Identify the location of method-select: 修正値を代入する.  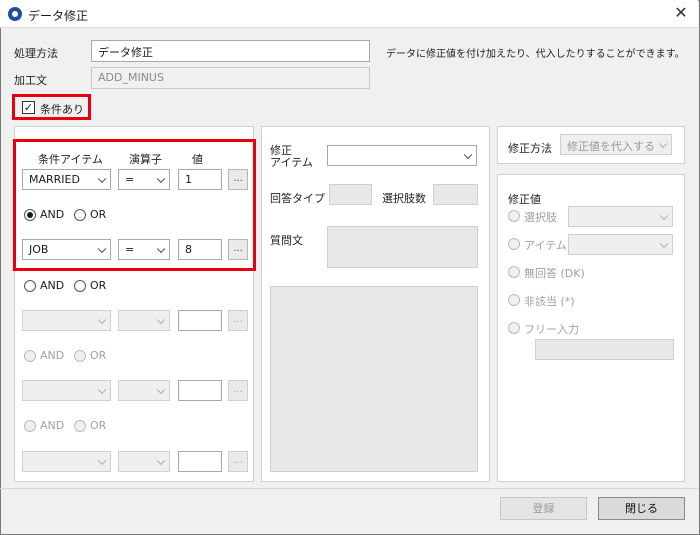
(616, 144).